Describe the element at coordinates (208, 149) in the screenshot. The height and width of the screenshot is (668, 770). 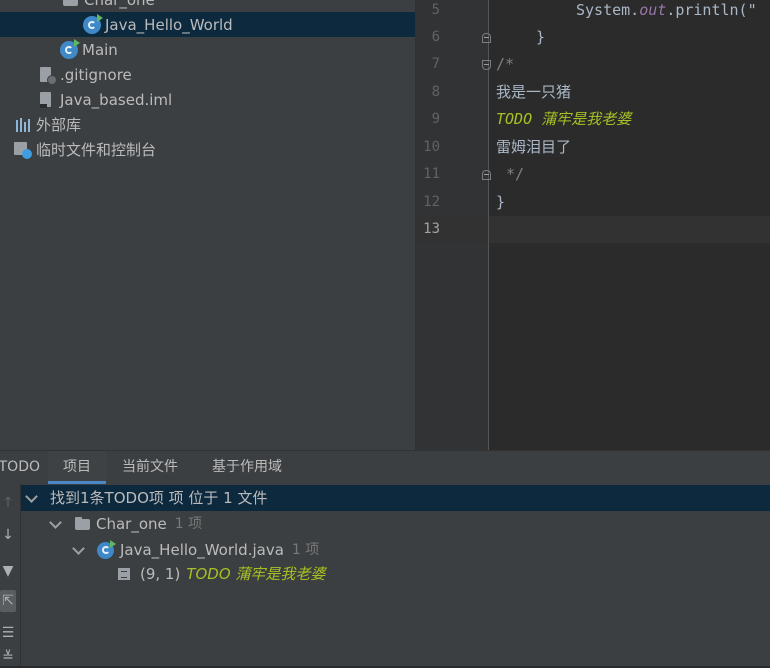
I see `tree-item-scratches: 临时文件和控制台` at that location.